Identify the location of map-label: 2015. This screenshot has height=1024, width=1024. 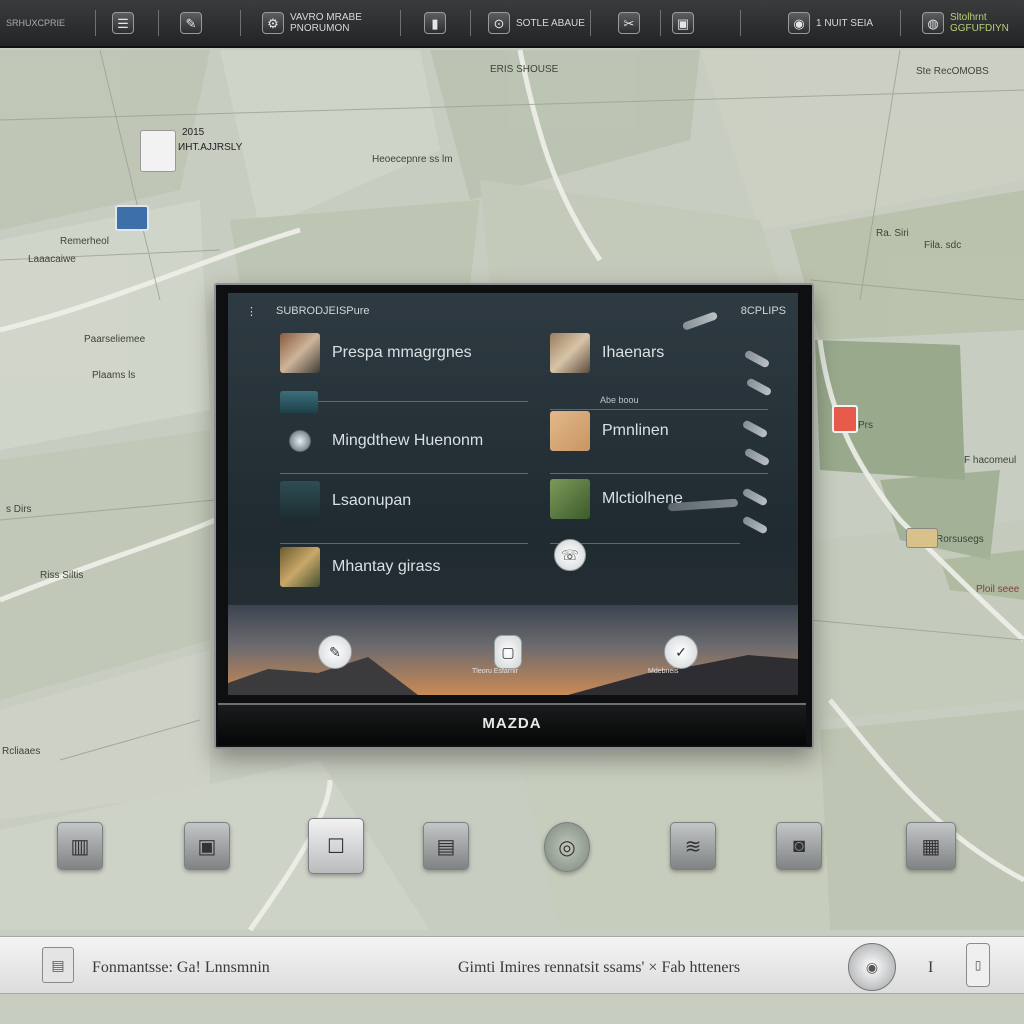
(193, 132).